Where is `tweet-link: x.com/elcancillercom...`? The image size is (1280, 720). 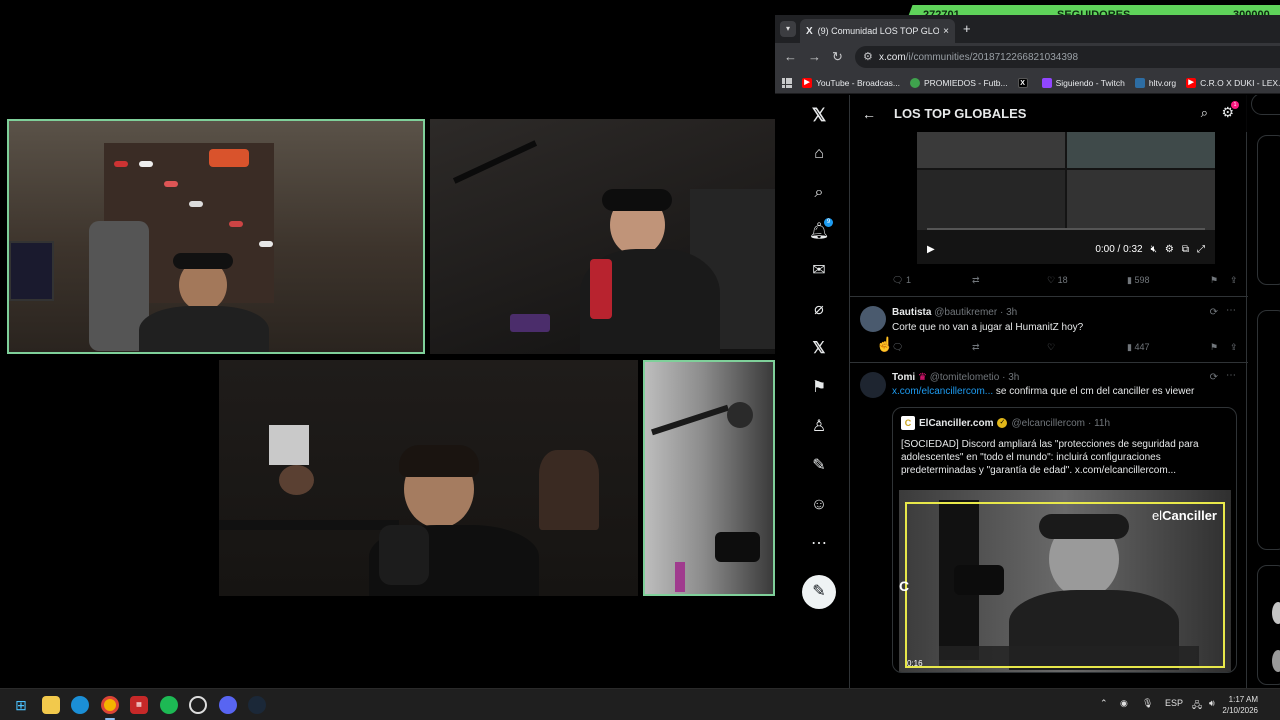 tweet-link: x.com/elcancillercom... is located at coordinates (942, 391).